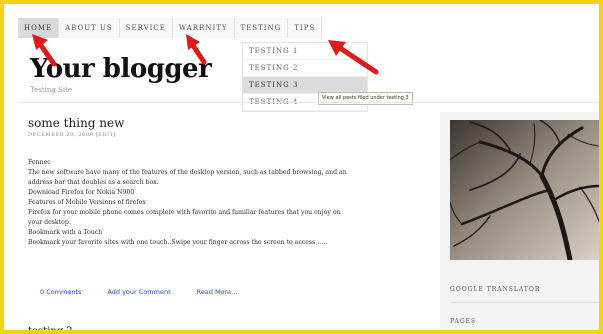 The height and width of the screenshot is (334, 603). What do you see at coordinates (524, 302) in the screenshot?
I see `sidebar-divider` at bounding box center [524, 302].